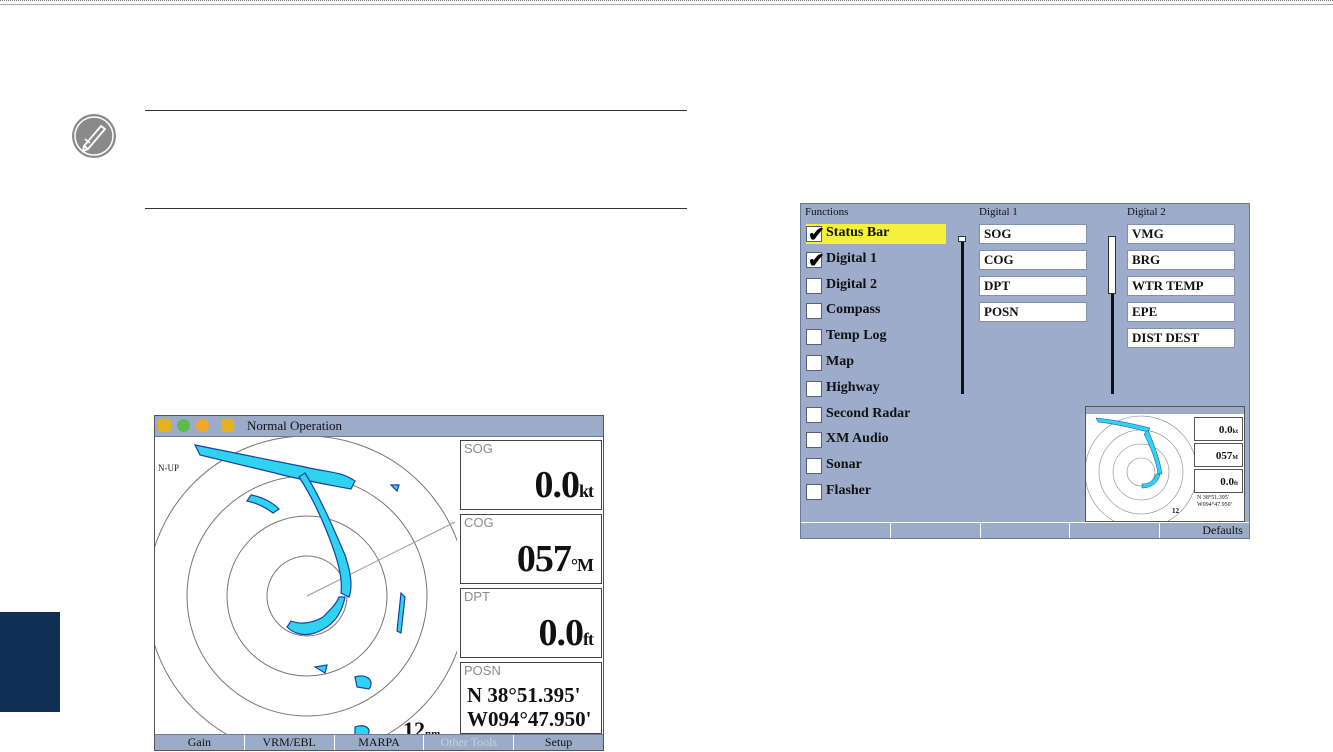 This screenshot has height=752, width=1333. I want to click on function-label: Compass, so click(853, 310).